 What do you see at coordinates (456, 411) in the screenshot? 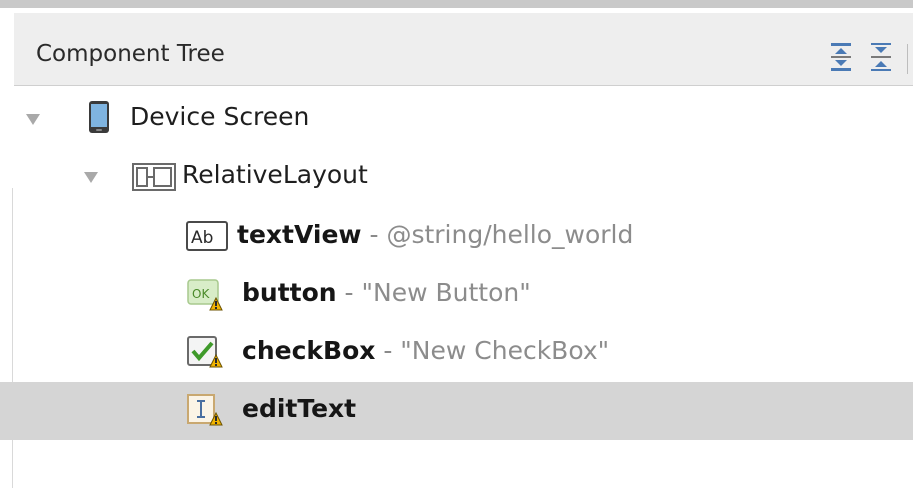
I see `tree-row-edittext: editText` at bounding box center [456, 411].